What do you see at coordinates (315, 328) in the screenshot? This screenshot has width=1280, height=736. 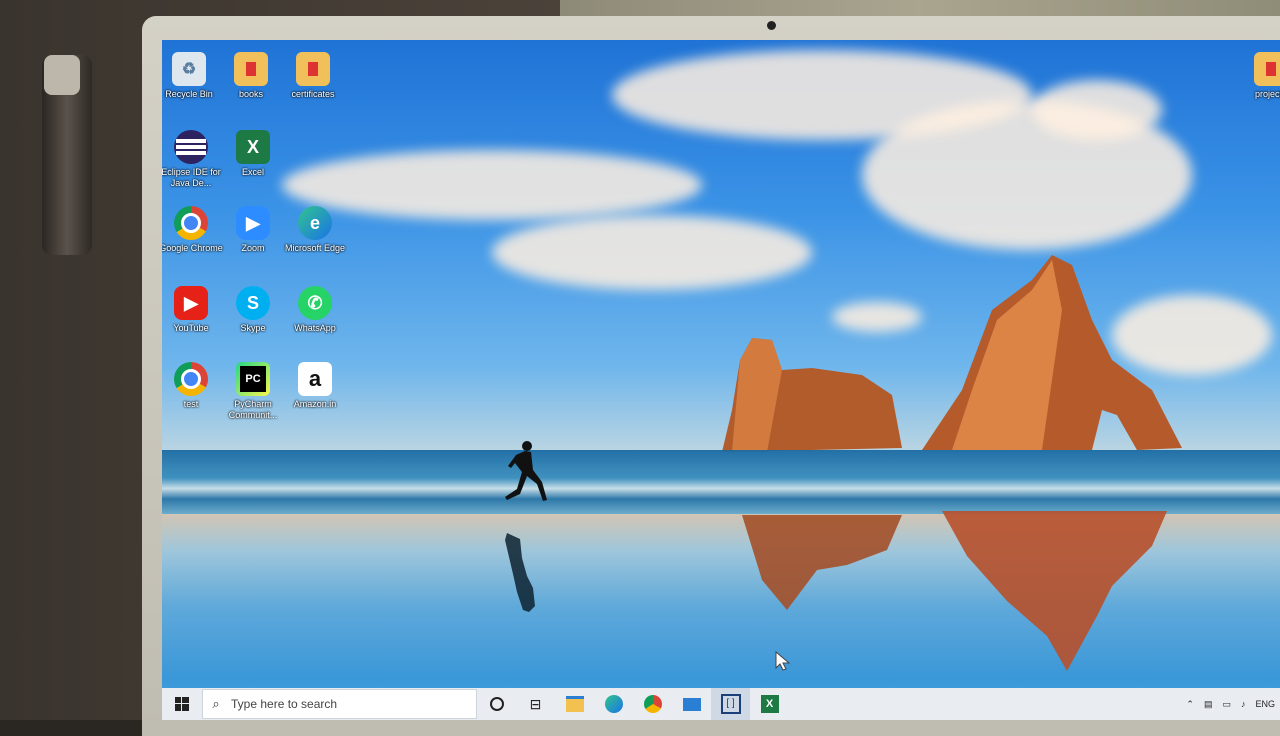 I see `icon-label: WhatsApp` at bounding box center [315, 328].